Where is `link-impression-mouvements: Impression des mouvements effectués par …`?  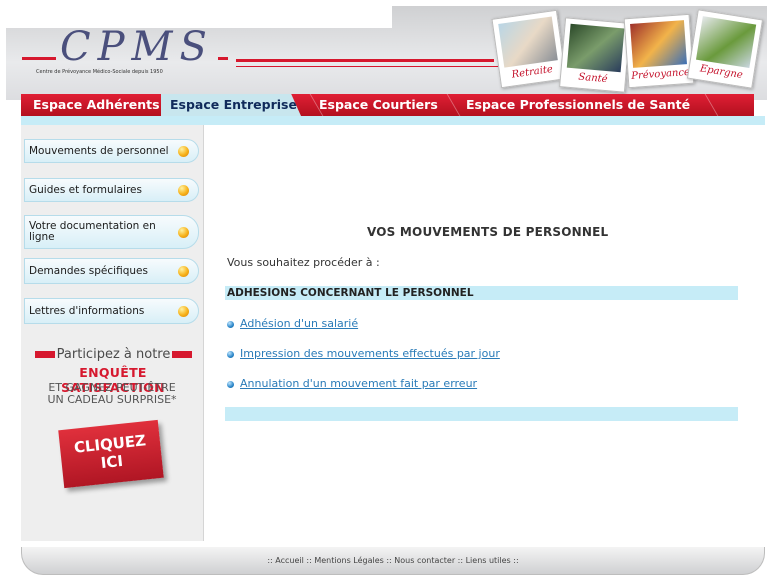 link-impression-mouvements: Impression des mouvements effectués par … is located at coordinates (370, 353).